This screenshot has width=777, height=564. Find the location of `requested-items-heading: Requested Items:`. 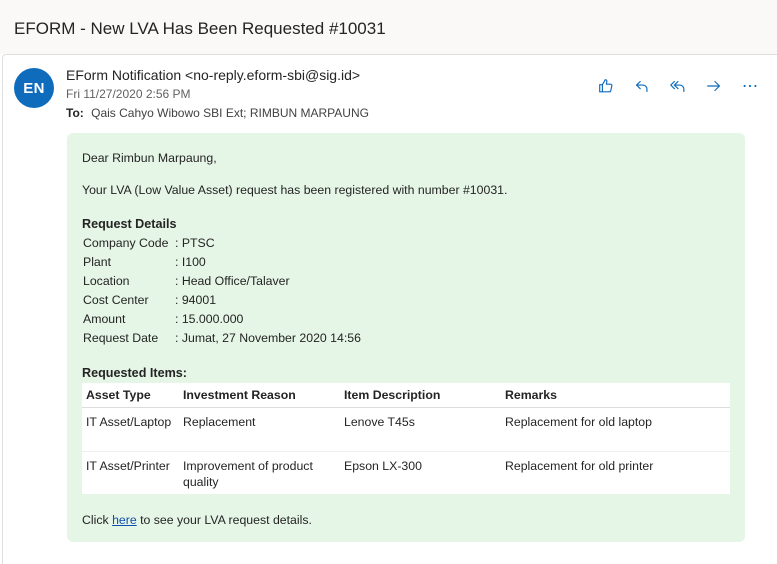

requested-items-heading: Requested Items: is located at coordinates (134, 373).